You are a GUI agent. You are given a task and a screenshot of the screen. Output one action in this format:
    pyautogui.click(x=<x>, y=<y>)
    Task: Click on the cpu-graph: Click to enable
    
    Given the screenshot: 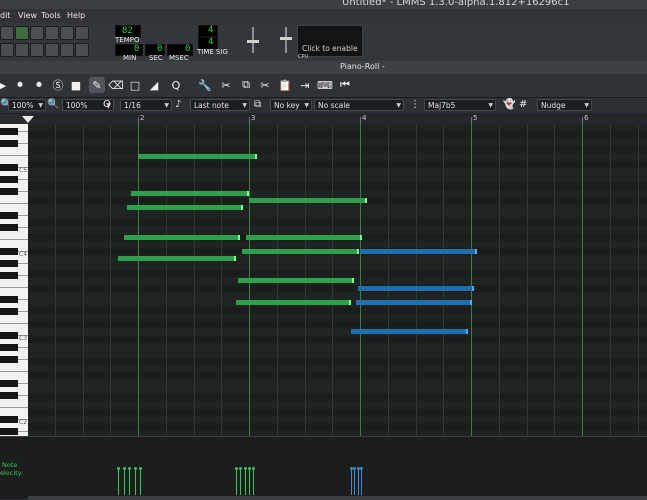 What is the action you would take?
    pyautogui.click(x=330, y=41)
    